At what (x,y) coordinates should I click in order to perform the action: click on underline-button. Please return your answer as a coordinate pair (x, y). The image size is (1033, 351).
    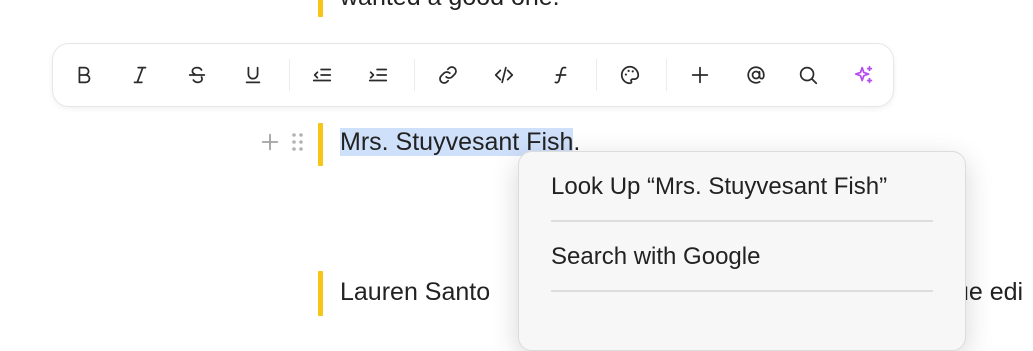
    Looking at the image, I should click on (253, 75).